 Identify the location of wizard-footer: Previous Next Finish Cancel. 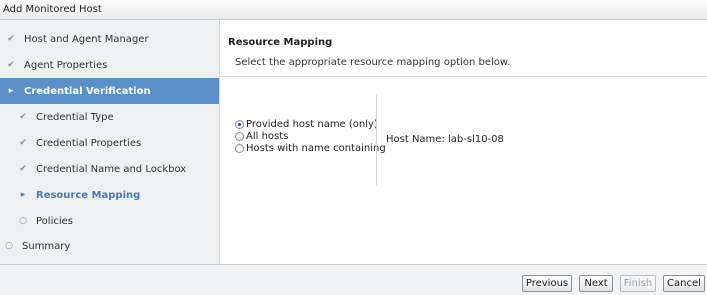
(353, 279).